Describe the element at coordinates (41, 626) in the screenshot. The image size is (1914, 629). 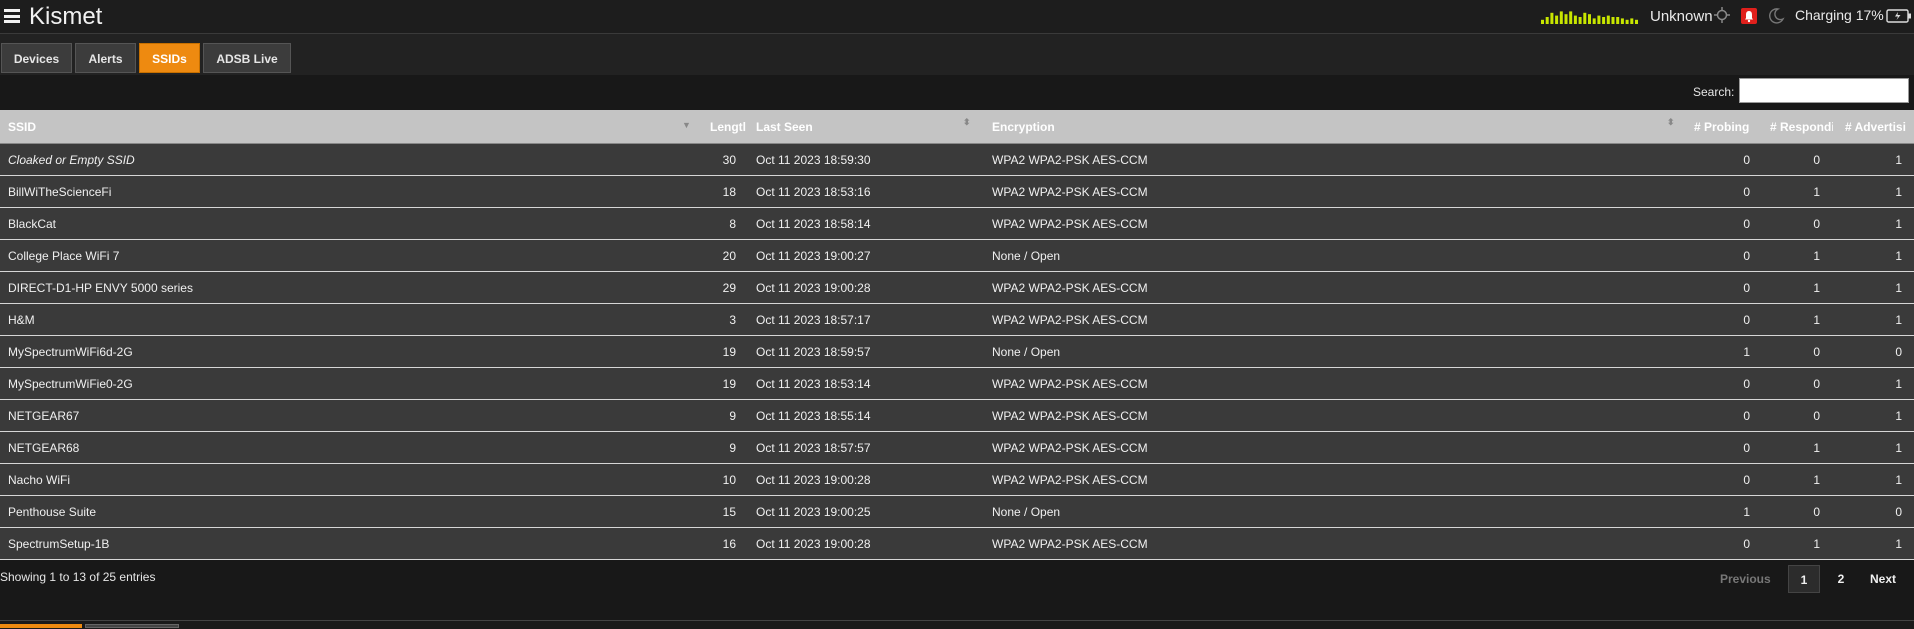
I see `bottom-tab-active` at that location.